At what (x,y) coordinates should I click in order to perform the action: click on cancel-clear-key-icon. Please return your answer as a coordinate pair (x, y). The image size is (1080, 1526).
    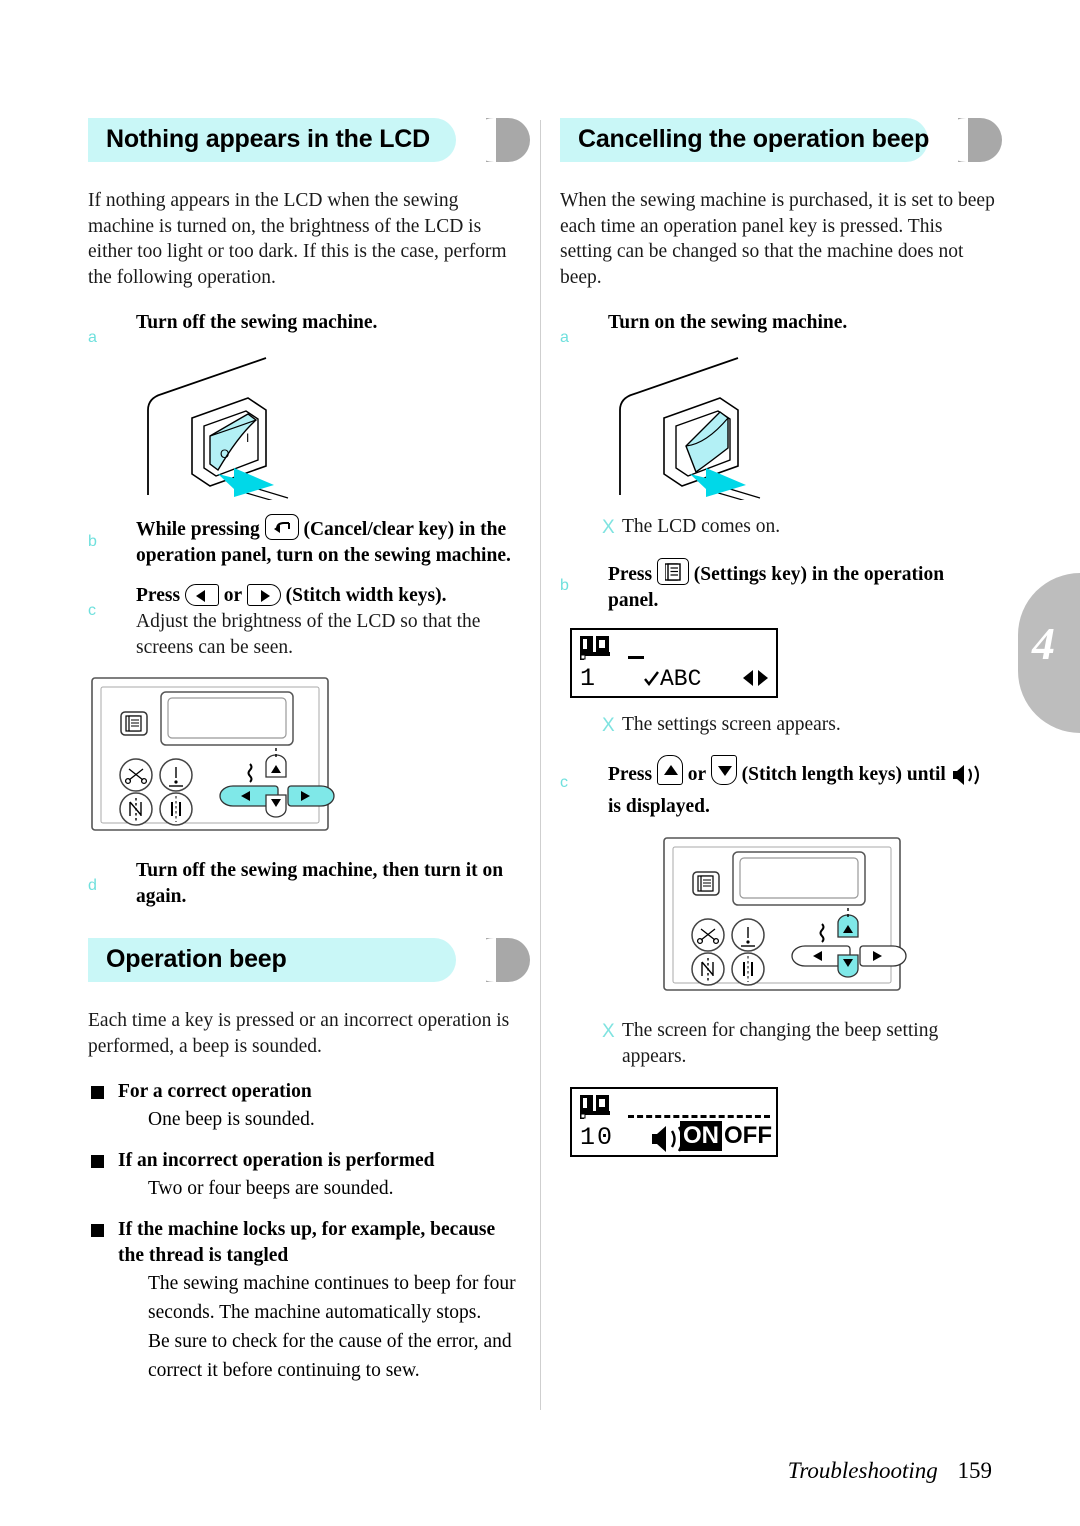
    Looking at the image, I should click on (281, 527).